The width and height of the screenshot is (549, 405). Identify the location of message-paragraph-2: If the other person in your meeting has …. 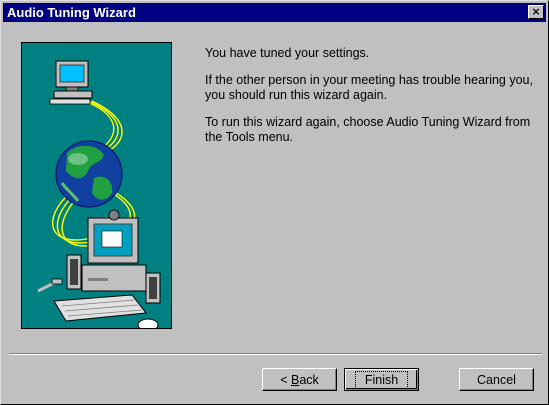
(369, 87).